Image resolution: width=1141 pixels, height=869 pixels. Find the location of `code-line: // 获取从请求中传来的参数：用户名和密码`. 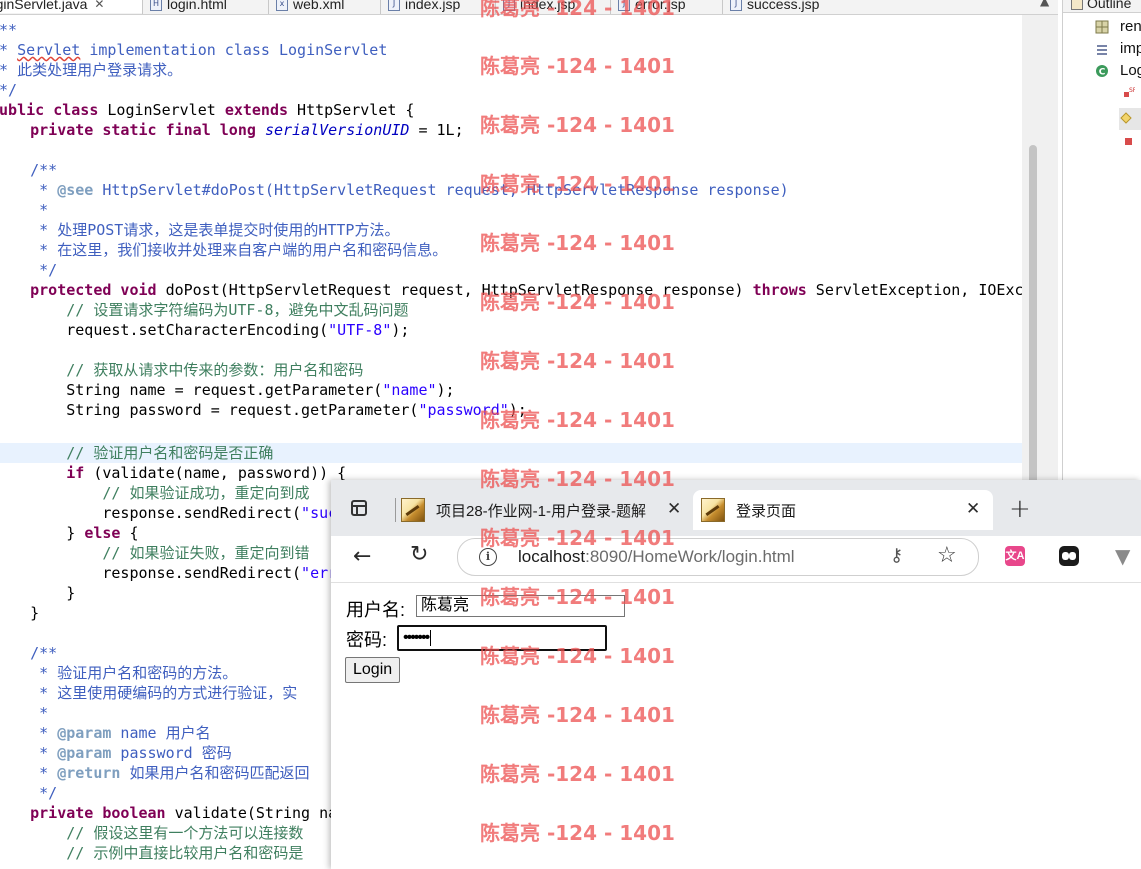

code-line: // 获取从请求中传来的参数：用户名和密码 is located at coordinates (182, 370).